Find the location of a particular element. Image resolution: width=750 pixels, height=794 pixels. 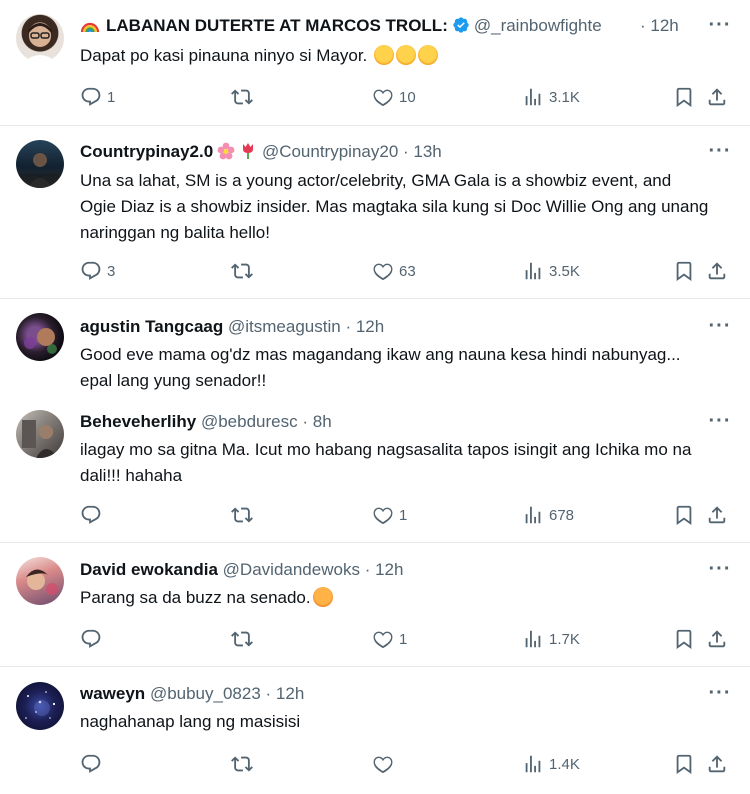

author-name: LABANAN DUTERTE AT MARCOS TROLL: is located at coordinates (277, 25).